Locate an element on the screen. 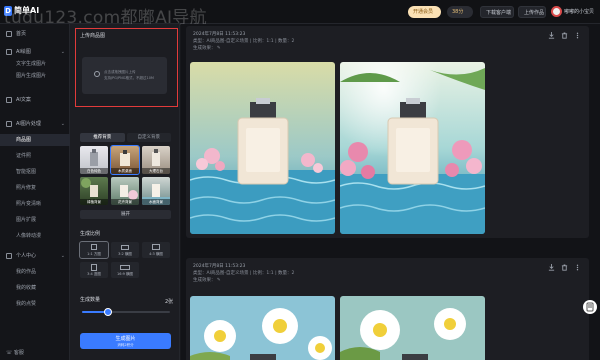 This screenshot has height=360, width=600. bg-thumbnail: 白色纯色 is located at coordinates (94, 160).